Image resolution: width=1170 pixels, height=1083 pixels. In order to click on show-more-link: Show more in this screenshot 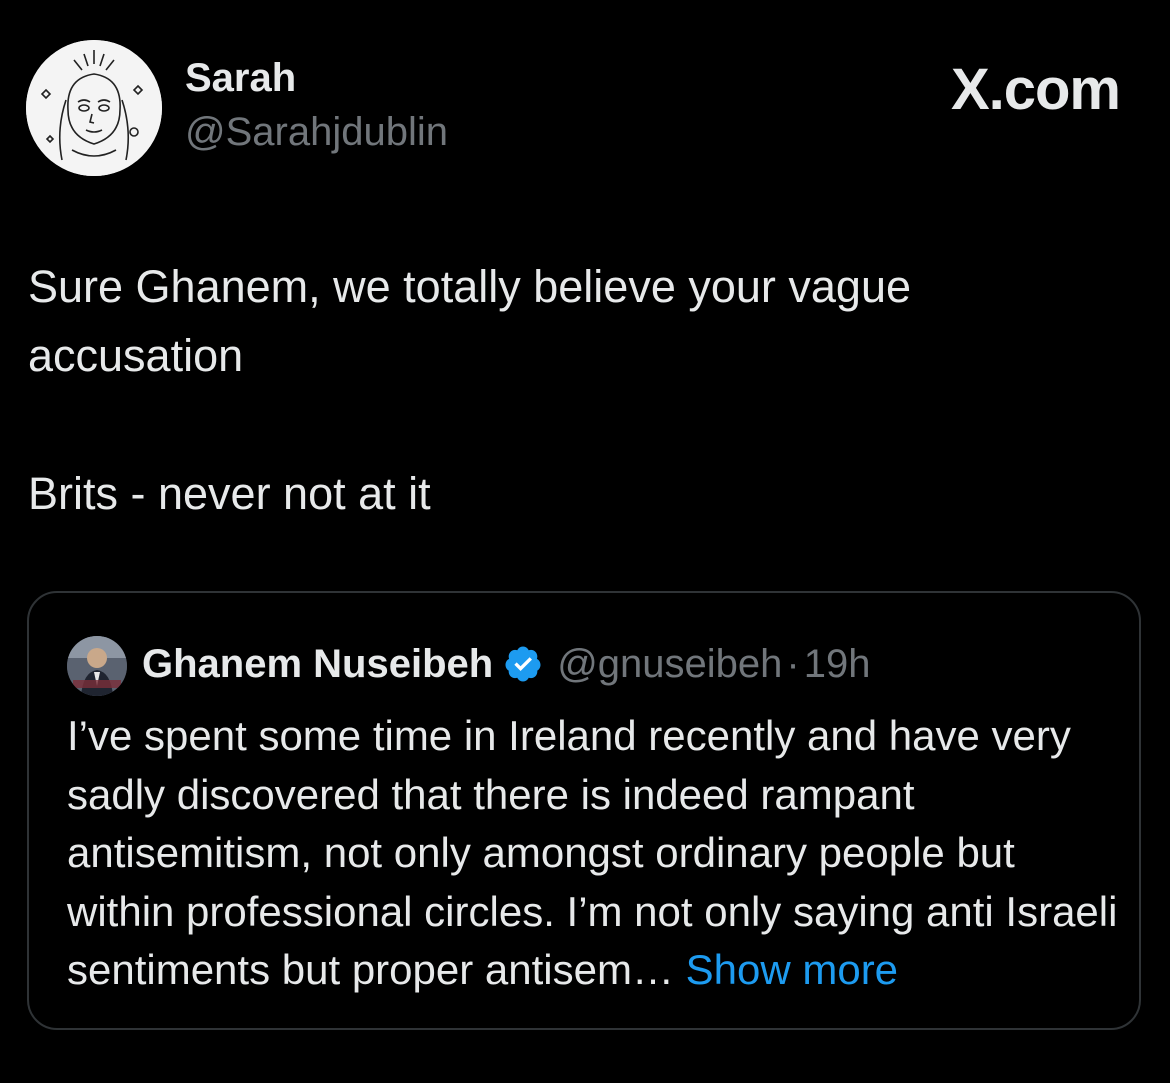, I will do `click(792, 969)`.